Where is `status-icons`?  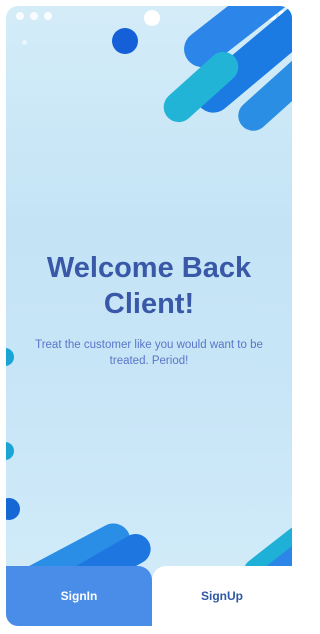 status-icons is located at coordinates (34, 16).